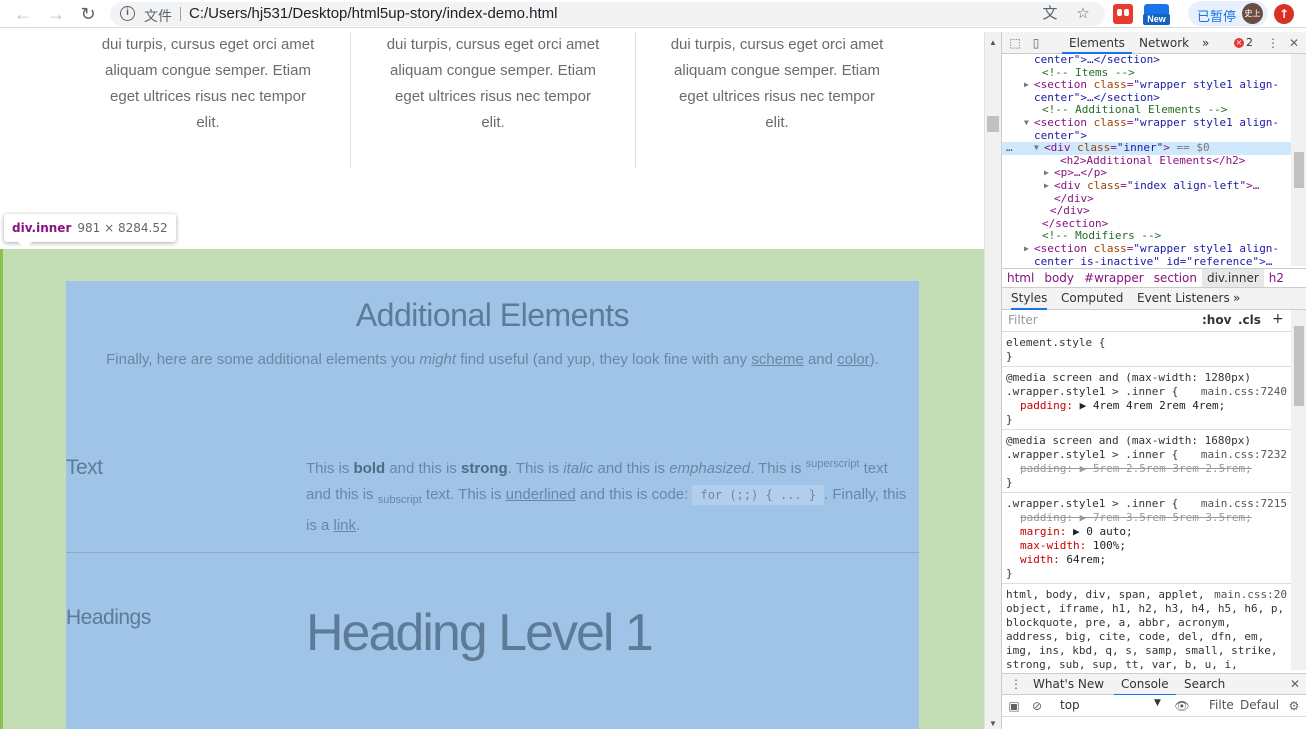 This screenshot has width=1306, height=729. I want to click on dom-scroll-thumb, so click(1299, 170).